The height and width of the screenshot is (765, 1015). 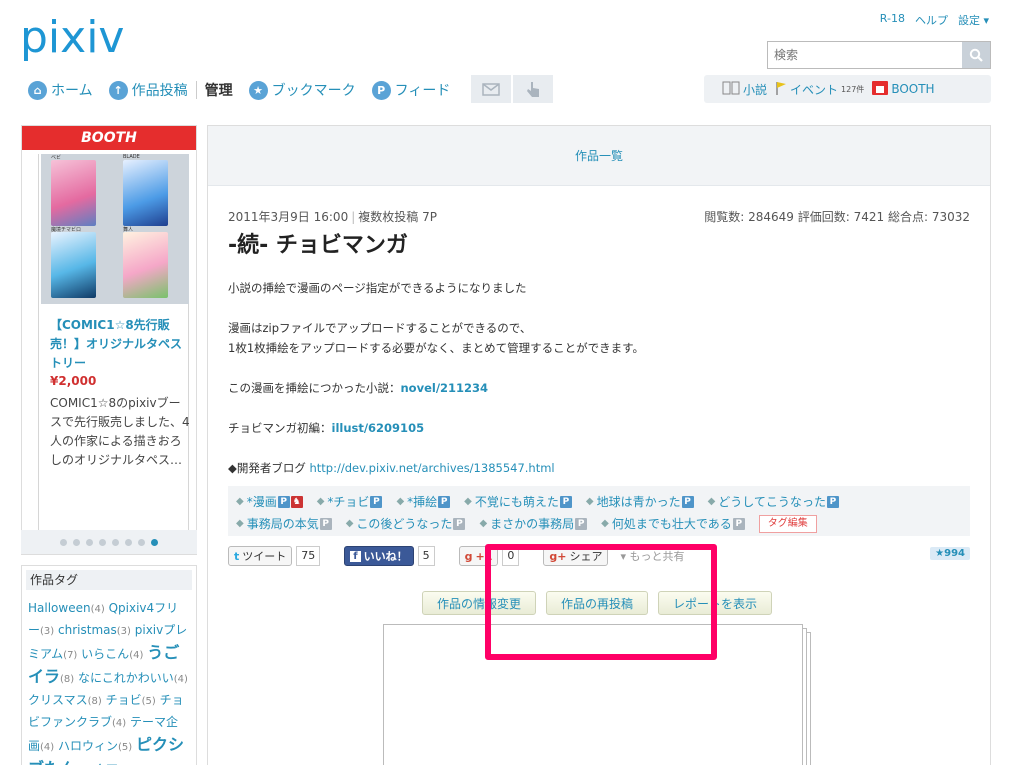 What do you see at coordinates (976, 55) in the screenshot?
I see `search-button` at bounding box center [976, 55].